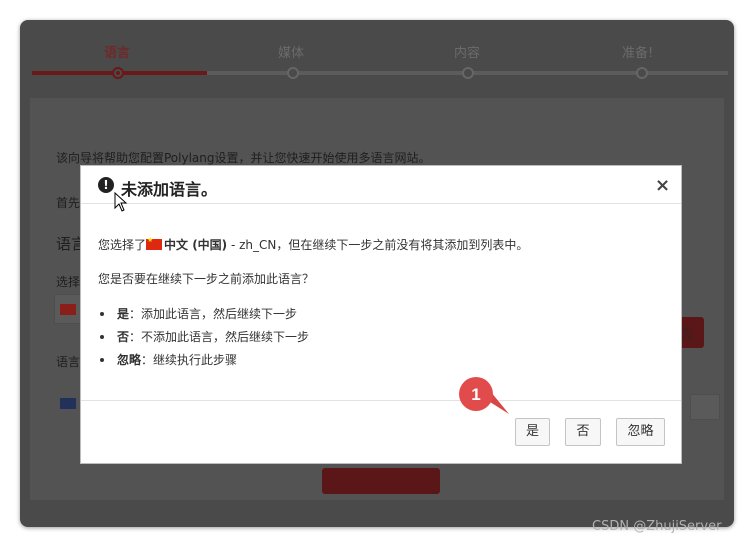 The height and width of the screenshot is (547, 754). Describe the element at coordinates (484, 395) in the screenshot. I see `step-marker-icon: 1` at that location.